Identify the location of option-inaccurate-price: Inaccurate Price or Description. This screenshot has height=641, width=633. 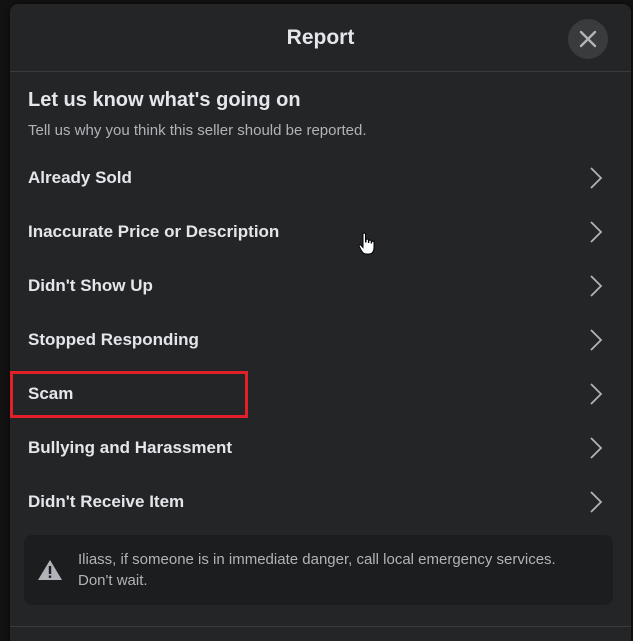
(320, 232).